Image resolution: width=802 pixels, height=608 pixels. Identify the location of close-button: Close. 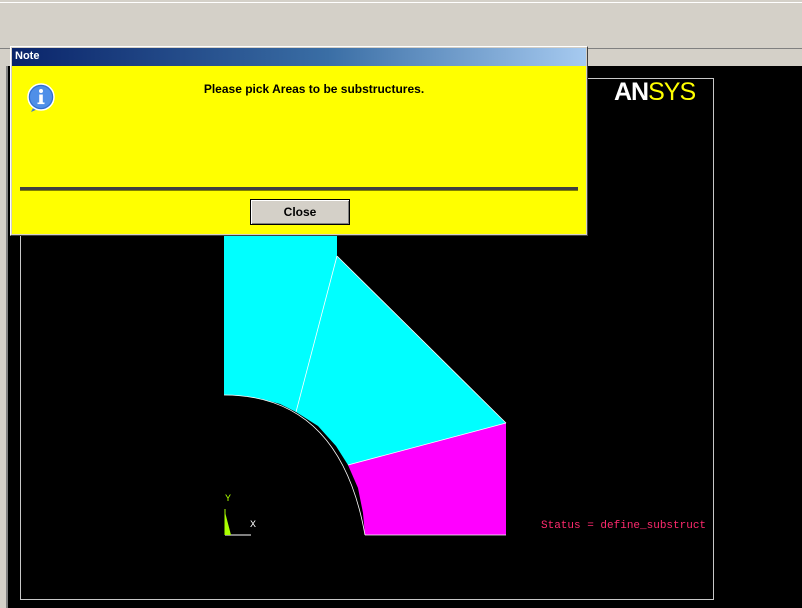
(300, 212).